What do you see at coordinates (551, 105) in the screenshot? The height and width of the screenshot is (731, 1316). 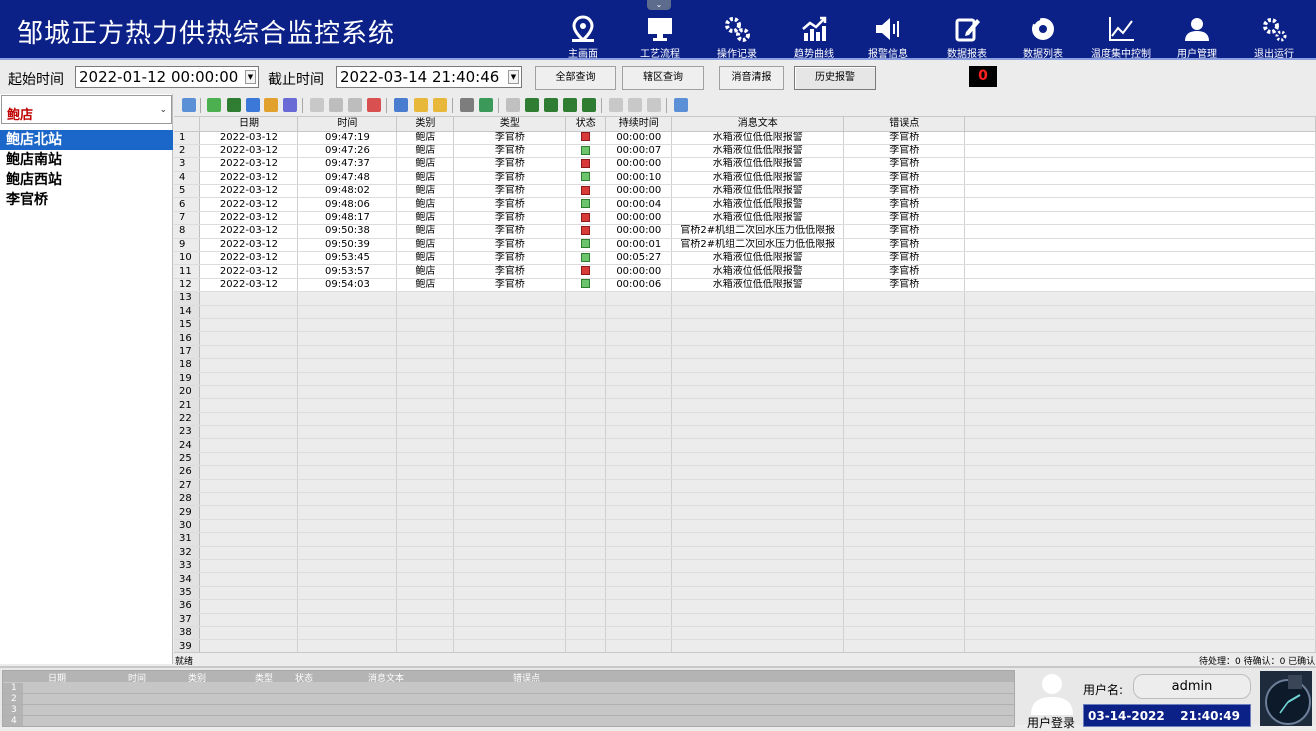 I see `prev-page-icon` at bounding box center [551, 105].